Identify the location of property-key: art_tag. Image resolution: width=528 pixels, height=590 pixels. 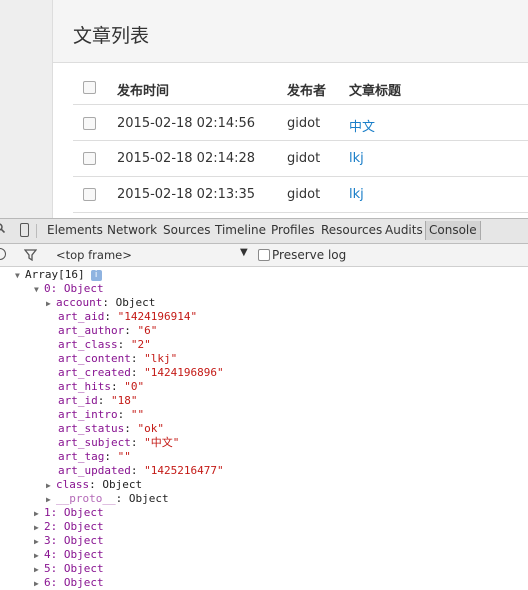
(81, 456).